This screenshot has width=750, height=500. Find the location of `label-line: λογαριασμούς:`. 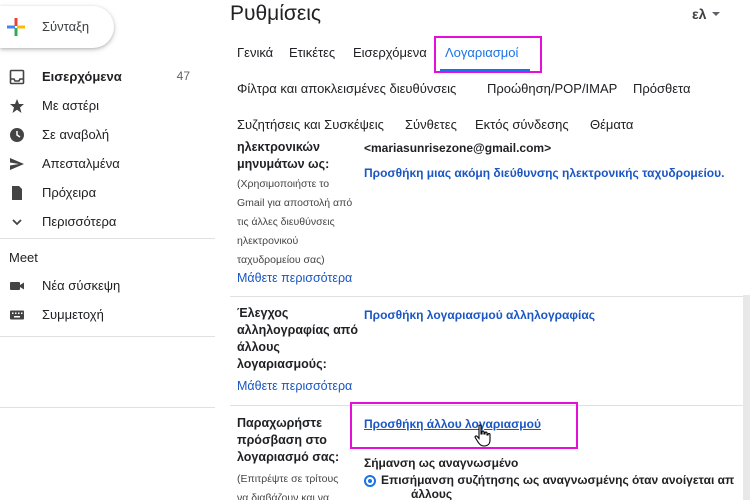

label-line: λογαριασμούς: is located at coordinates (282, 364).